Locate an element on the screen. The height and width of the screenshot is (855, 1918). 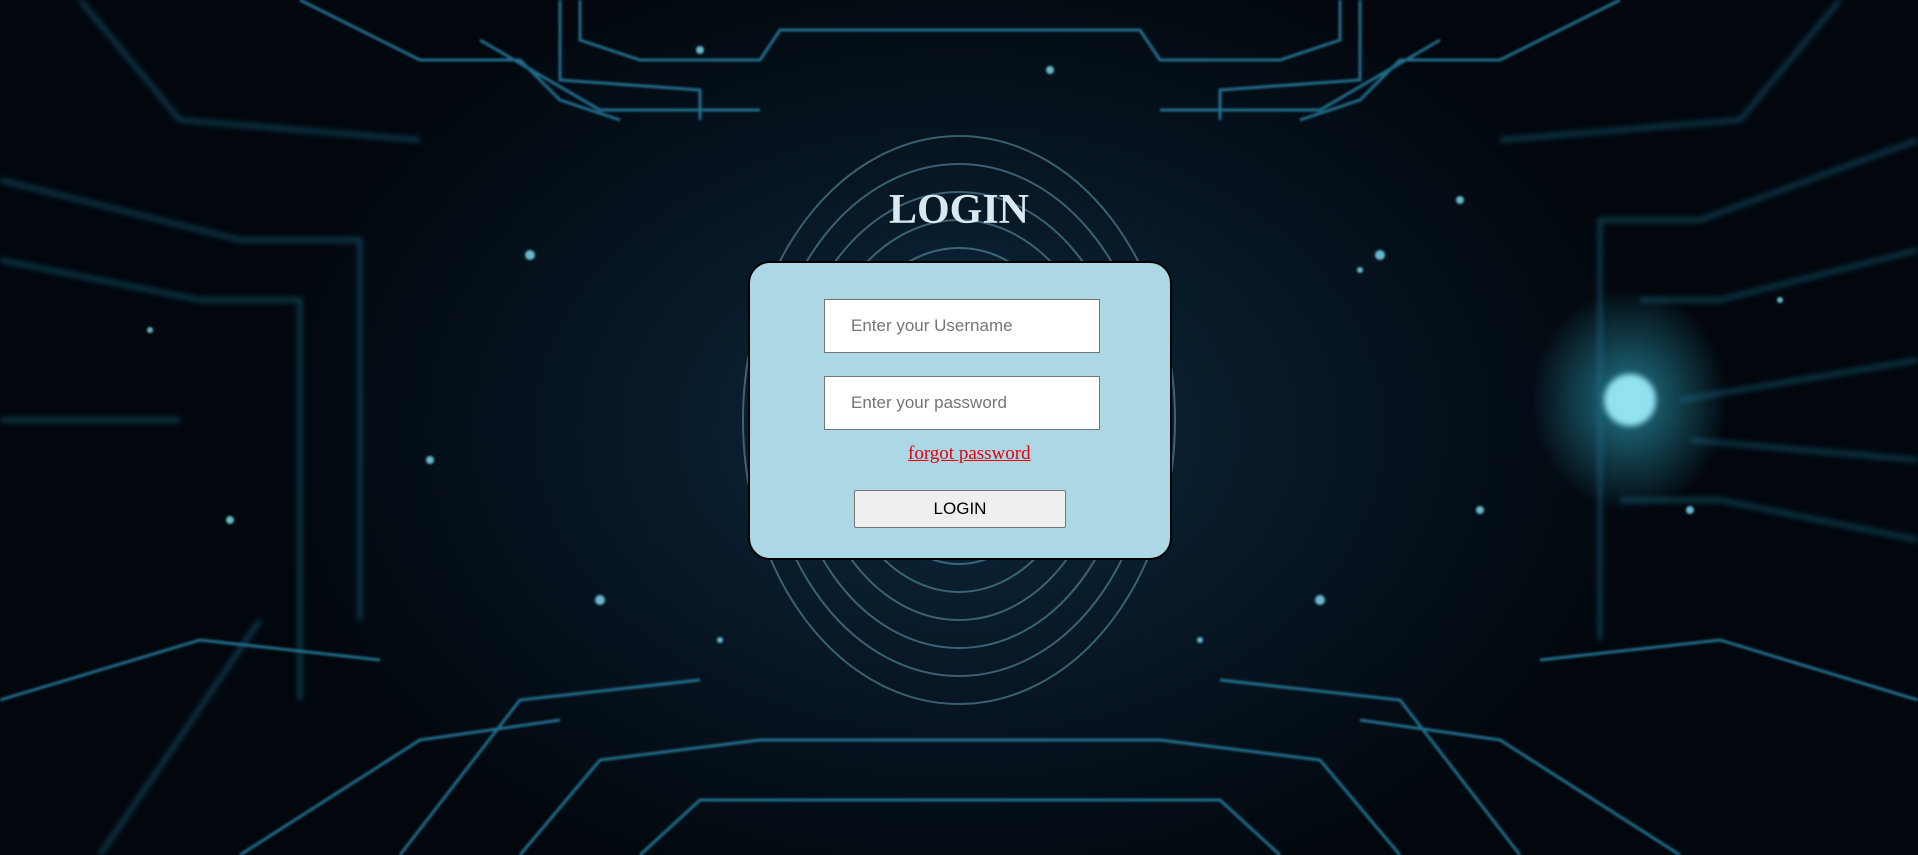
page-title: LOGIN is located at coordinates (959, 210).